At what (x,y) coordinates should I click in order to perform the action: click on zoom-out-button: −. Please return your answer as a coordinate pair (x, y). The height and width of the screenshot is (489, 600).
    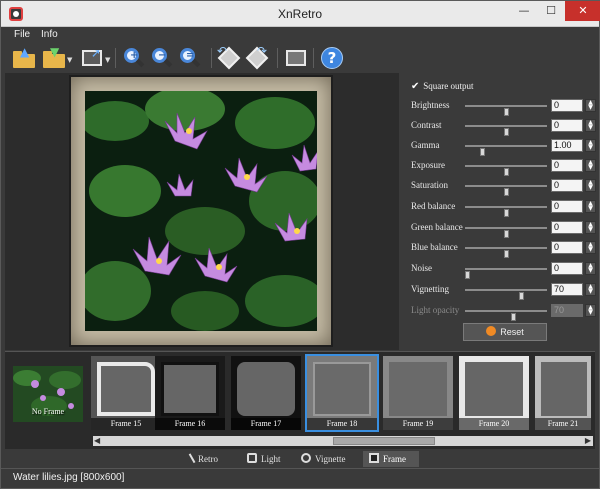
    Looking at the image, I should click on (162, 58).